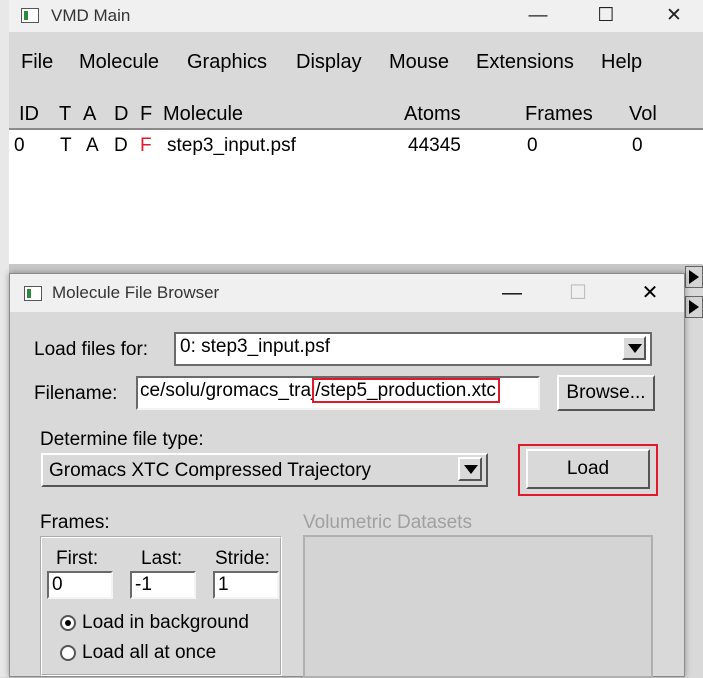 Image resolution: width=703 pixels, height=678 pixels. Describe the element at coordinates (643, 114) in the screenshot. I see `col-vol: Vol` at that location.